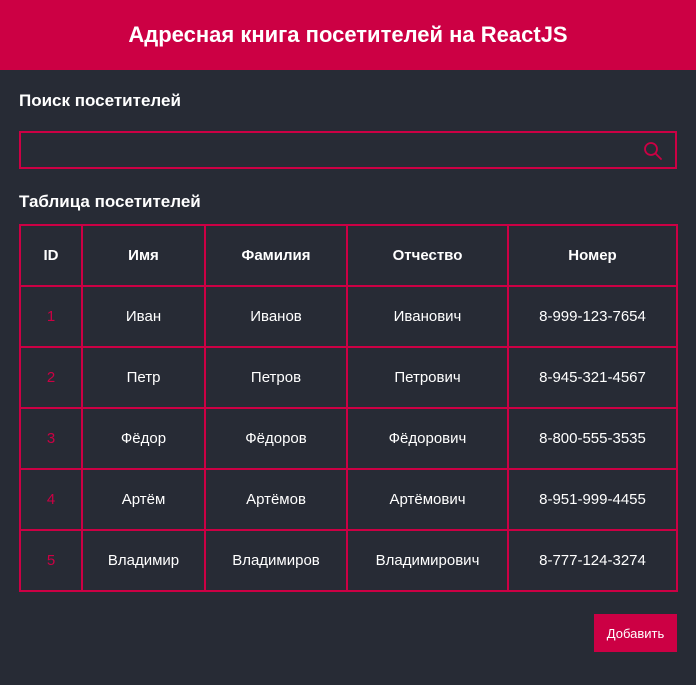  I want to click on cell-first-name: Иван, so click(143, 316).